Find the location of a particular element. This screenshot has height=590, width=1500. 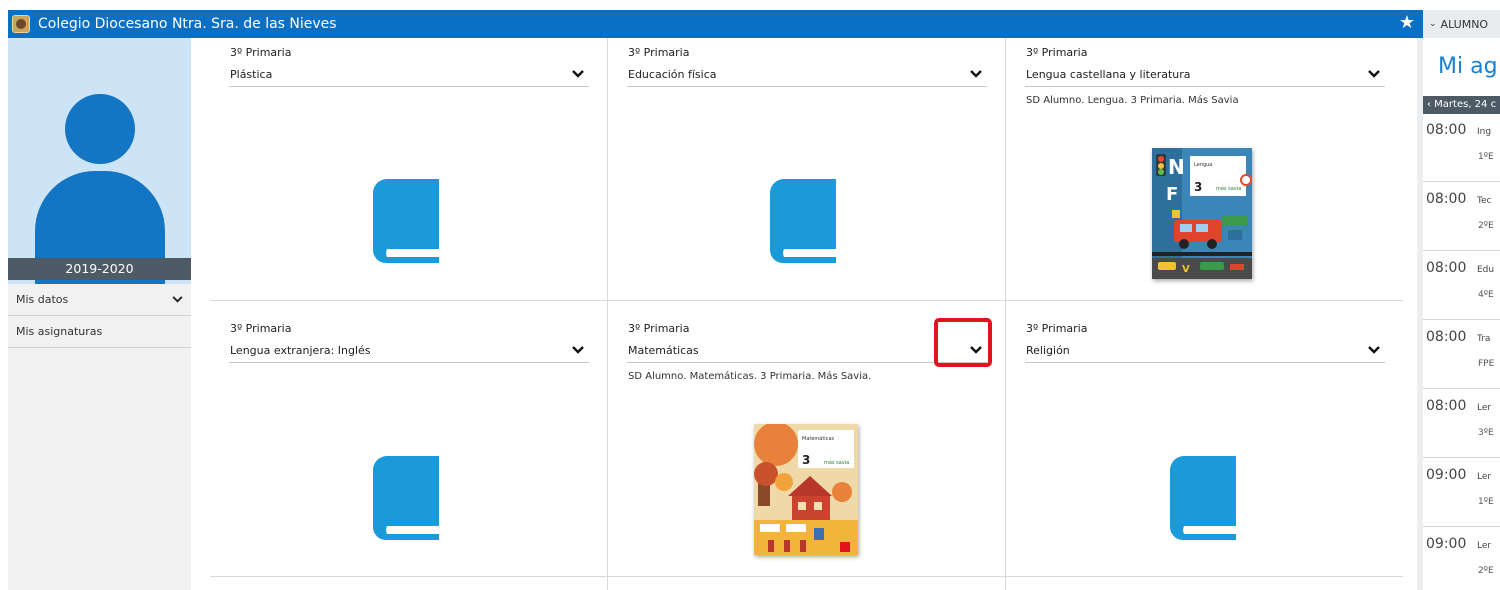

cover-title: Matemáticas is located at coordinates (818, 438).